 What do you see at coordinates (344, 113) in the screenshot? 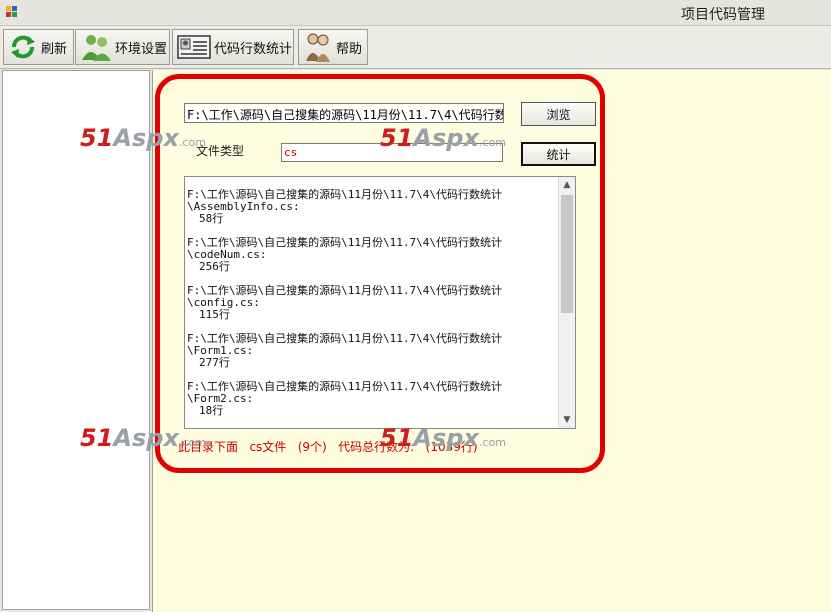
I see `path-input: F:\工作\源码\自己搜集的源码\11月份\11.7\4\代码行数统计` at bounding box center [344, 113].